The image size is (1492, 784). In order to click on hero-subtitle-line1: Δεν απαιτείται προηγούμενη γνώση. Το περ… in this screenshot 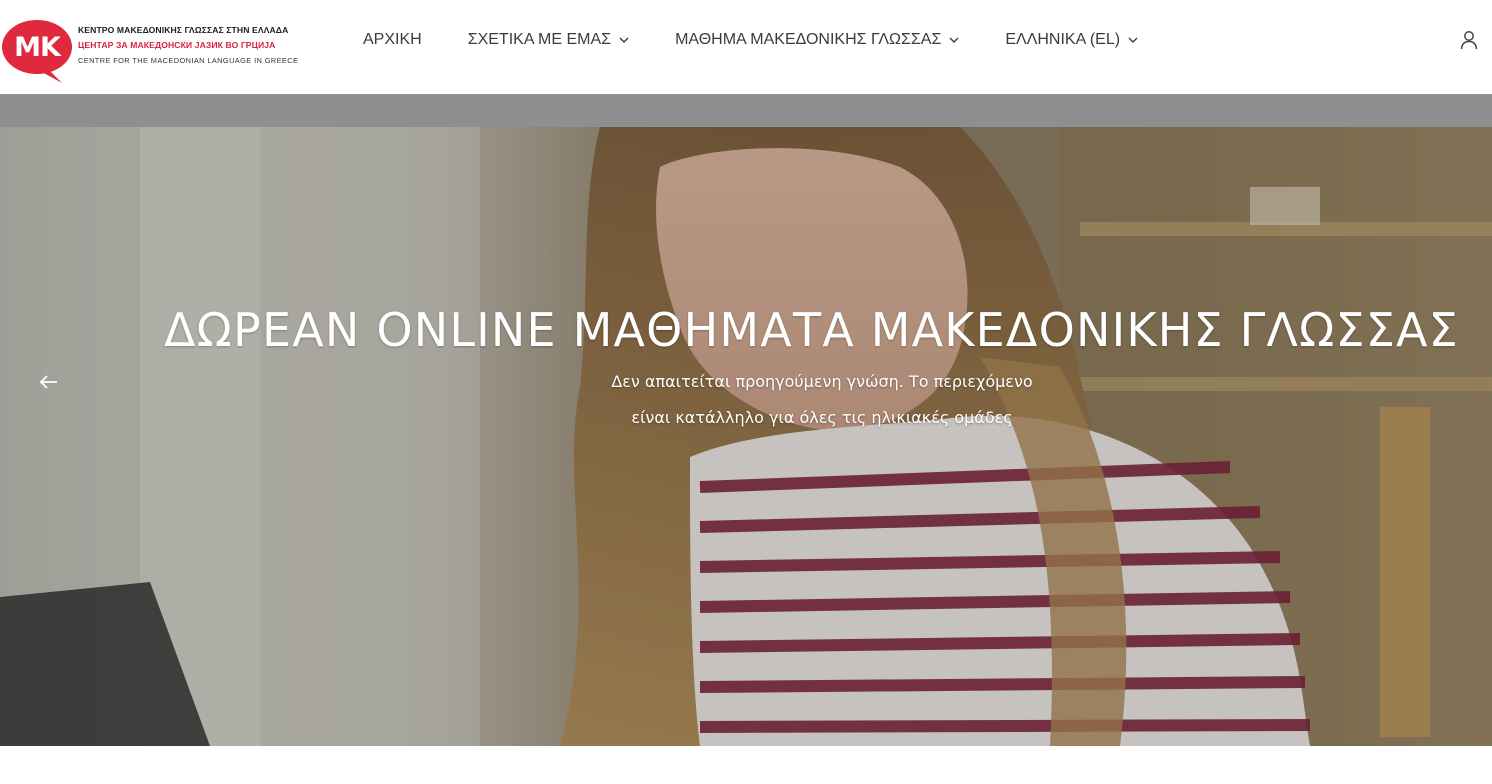, I will do `click(822, 381)`.